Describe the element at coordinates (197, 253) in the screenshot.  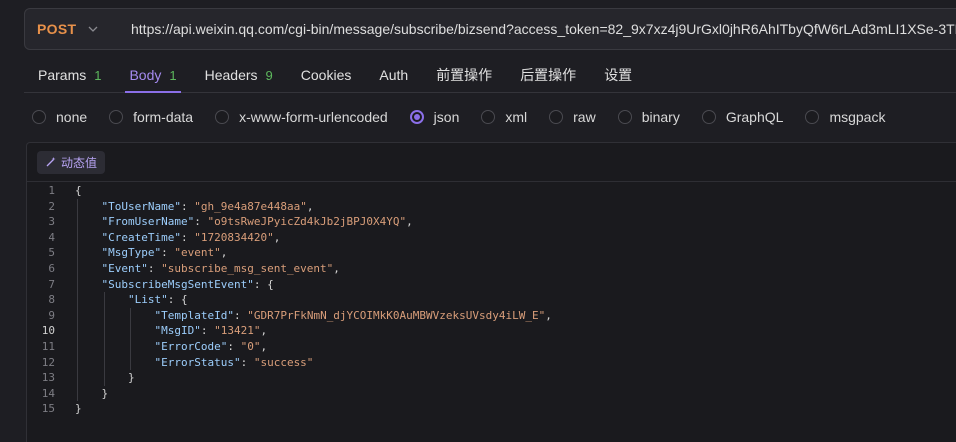
I see `json-string: "event"` at that location.